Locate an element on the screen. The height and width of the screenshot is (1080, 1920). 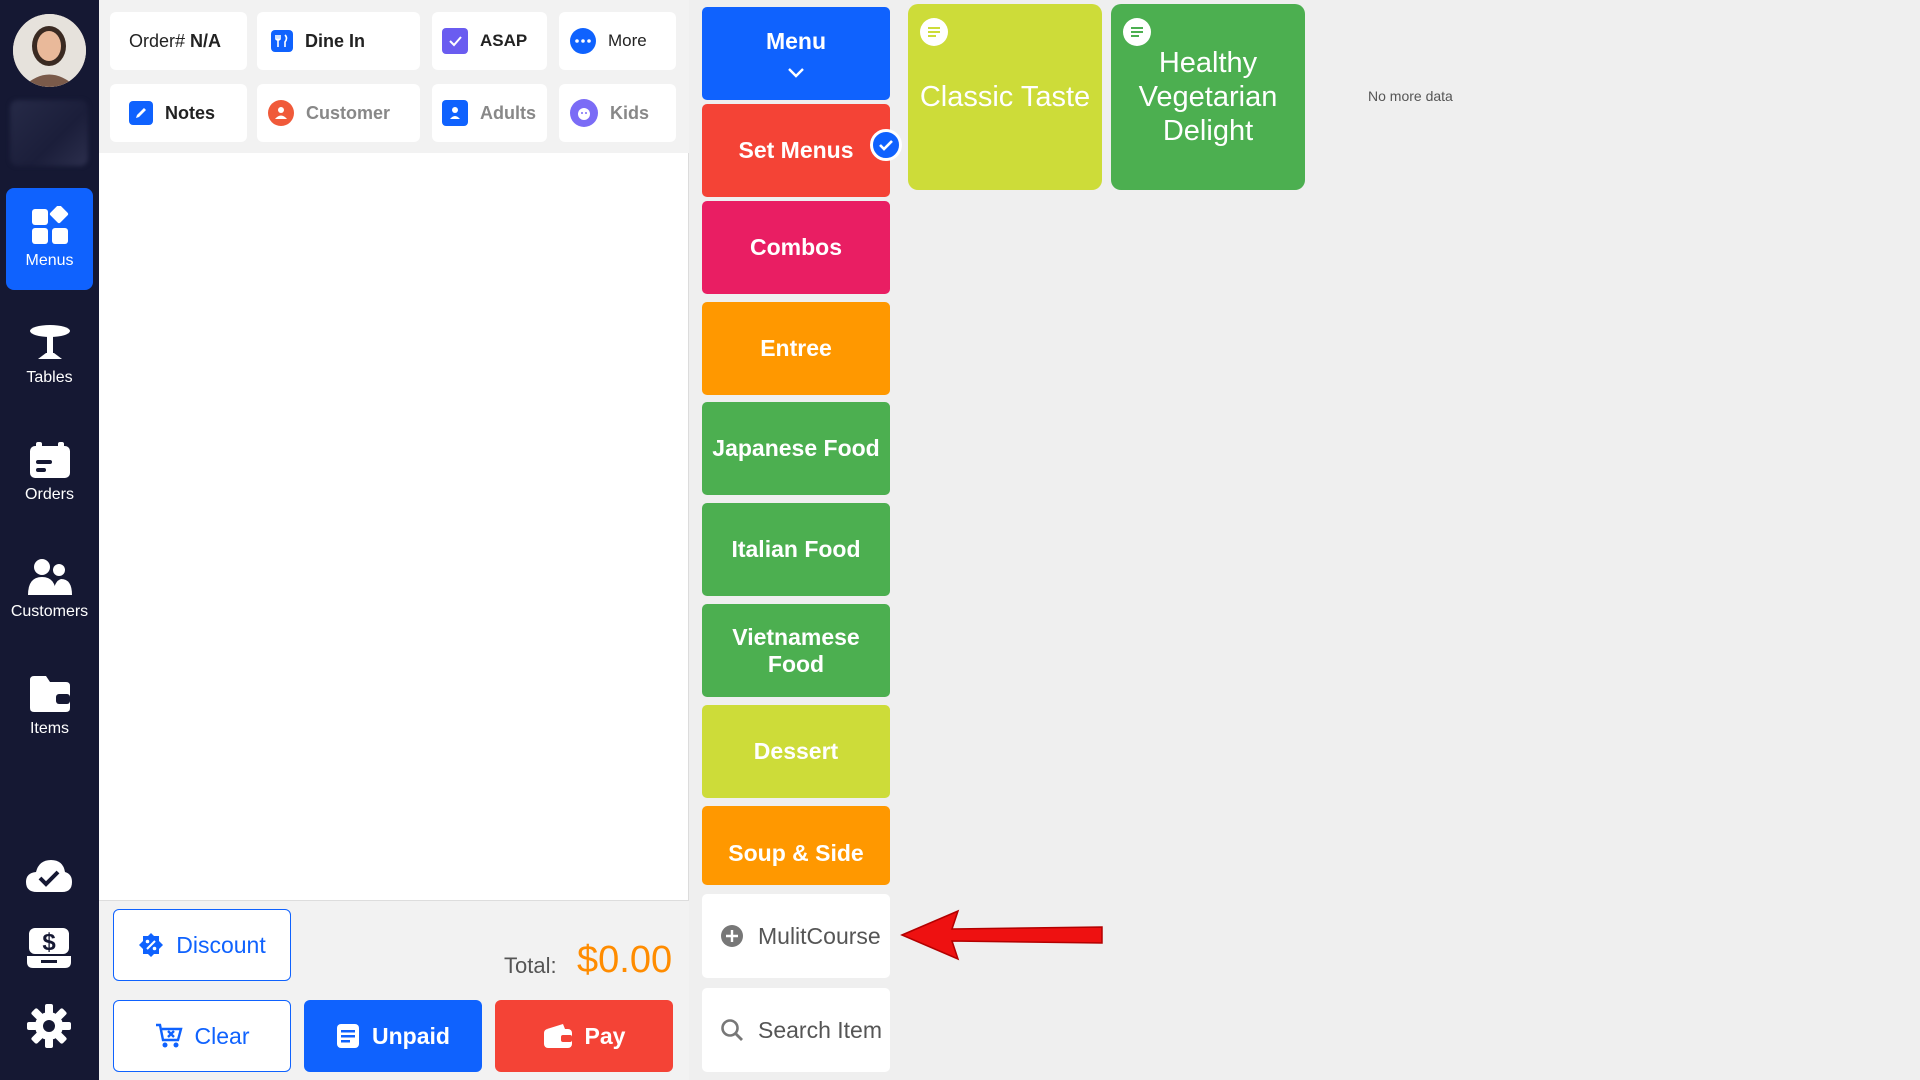
nav-tables-label: Tables is located at coordinates (49, 377).